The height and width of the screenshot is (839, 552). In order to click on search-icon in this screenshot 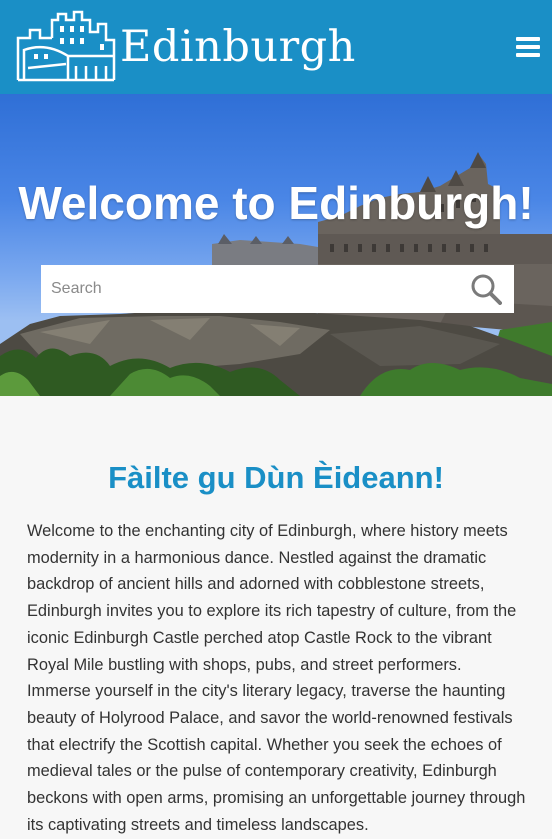, I will do `click(486, 289)`.